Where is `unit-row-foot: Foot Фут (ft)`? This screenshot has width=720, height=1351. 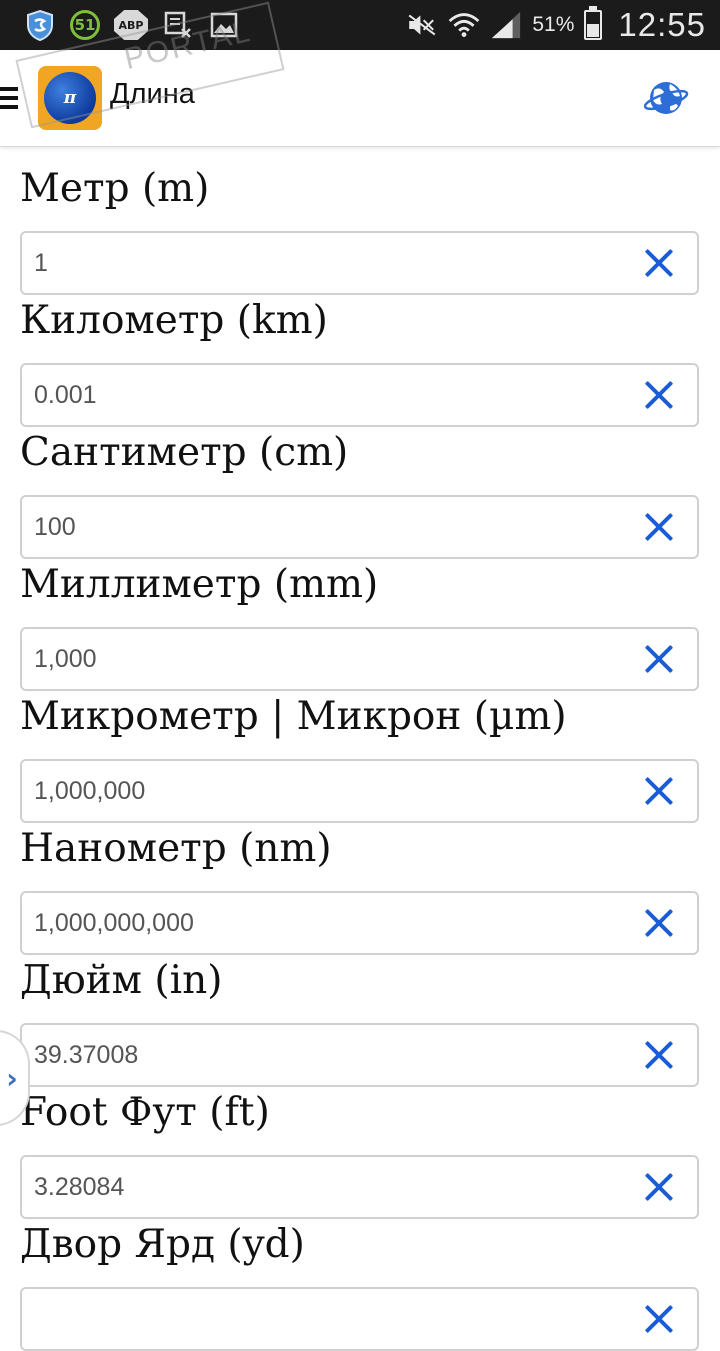 unit-row-foot: Foot Фут (ft) is located at coordinates (360, 1155).